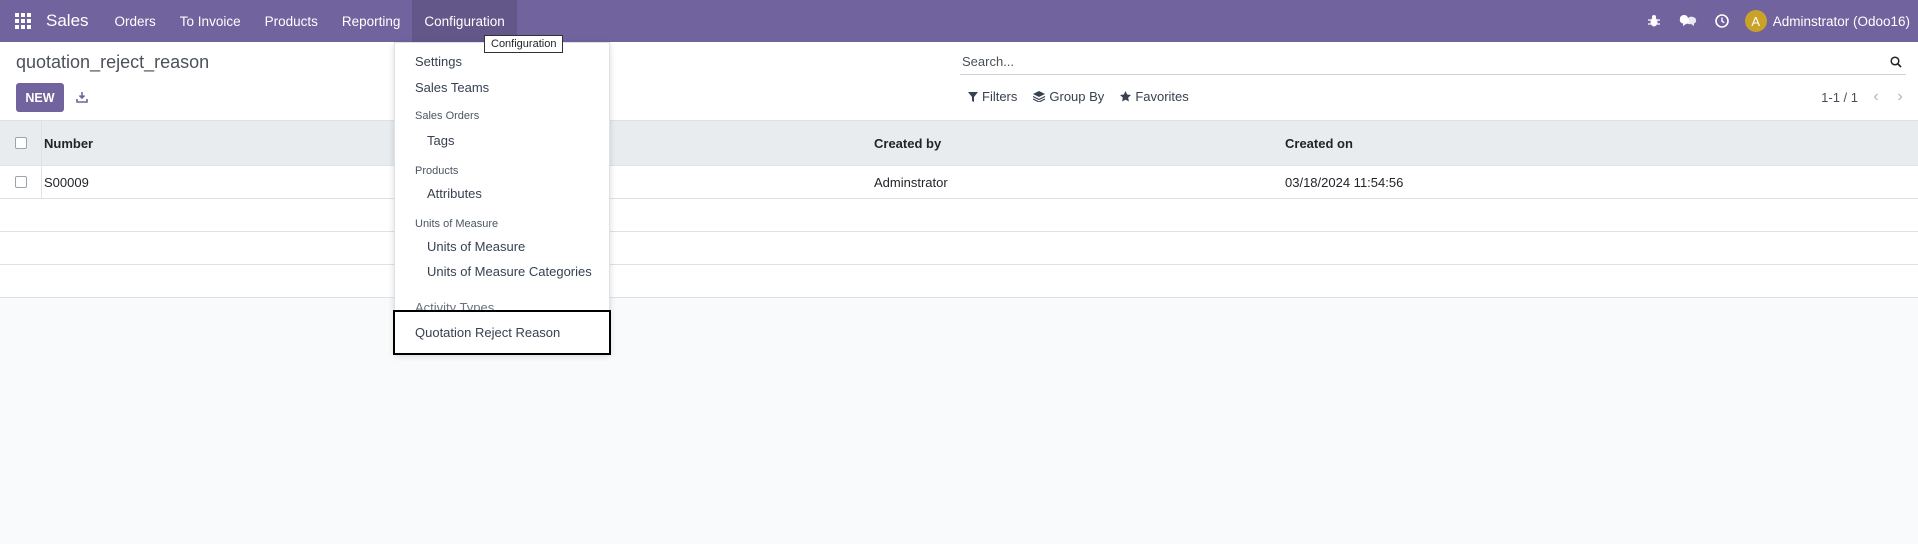  Describe the element at coordinates (135, 21) in the screenshot. I see `menu-orders: Orders` at that location.